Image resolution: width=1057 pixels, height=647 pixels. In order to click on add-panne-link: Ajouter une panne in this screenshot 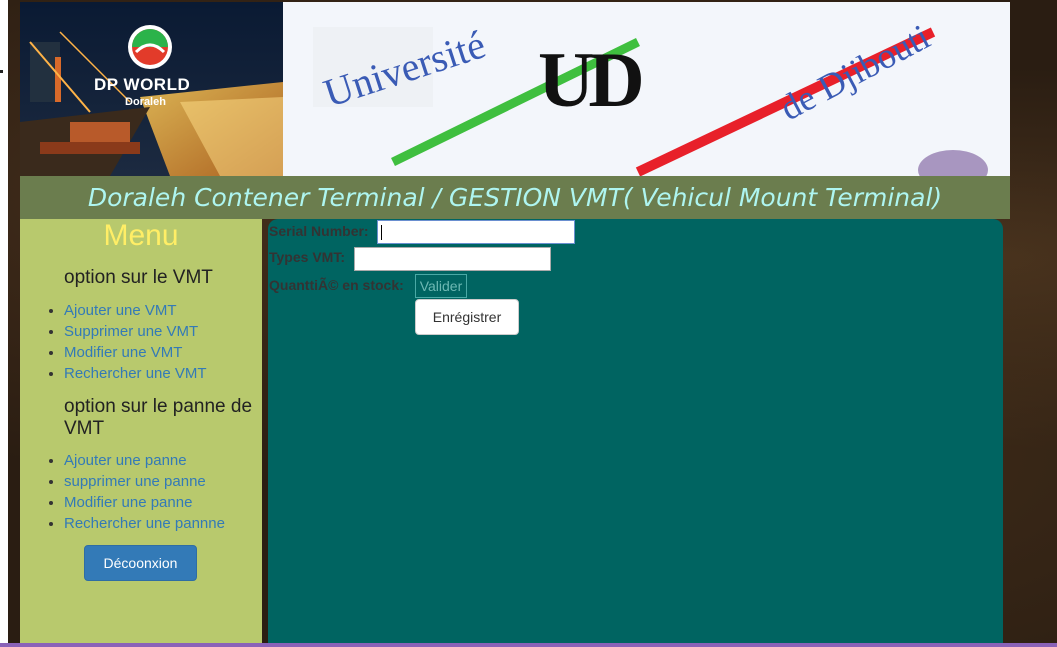, I will do `click(125, 460)`.